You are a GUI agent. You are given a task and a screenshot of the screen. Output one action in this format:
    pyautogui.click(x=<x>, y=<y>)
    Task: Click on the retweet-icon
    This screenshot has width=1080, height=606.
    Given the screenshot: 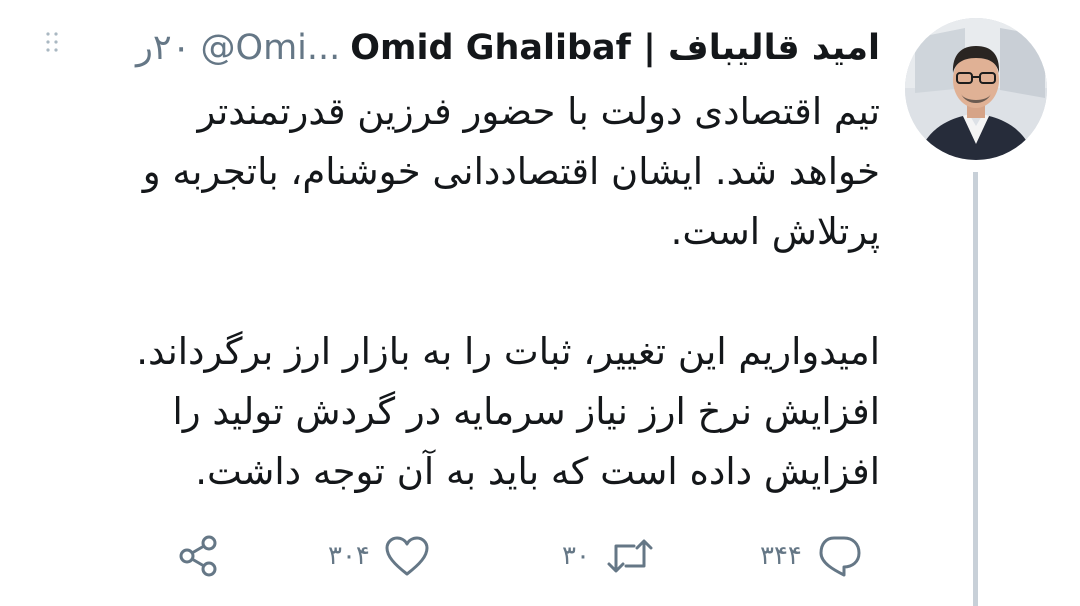 What is the action you would take?
    pyautogui.click(x=630, y=556)
    